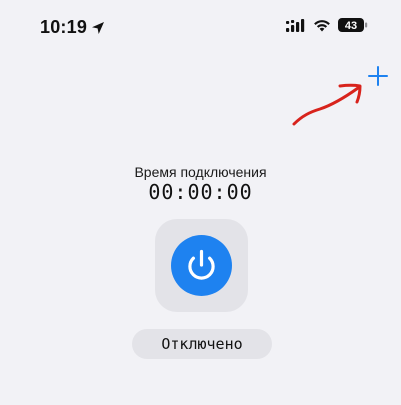  What do you see at coordinates (98, 27) in the screenshot?
I see `location-arrow-icon` at bounding box center [98, 27].